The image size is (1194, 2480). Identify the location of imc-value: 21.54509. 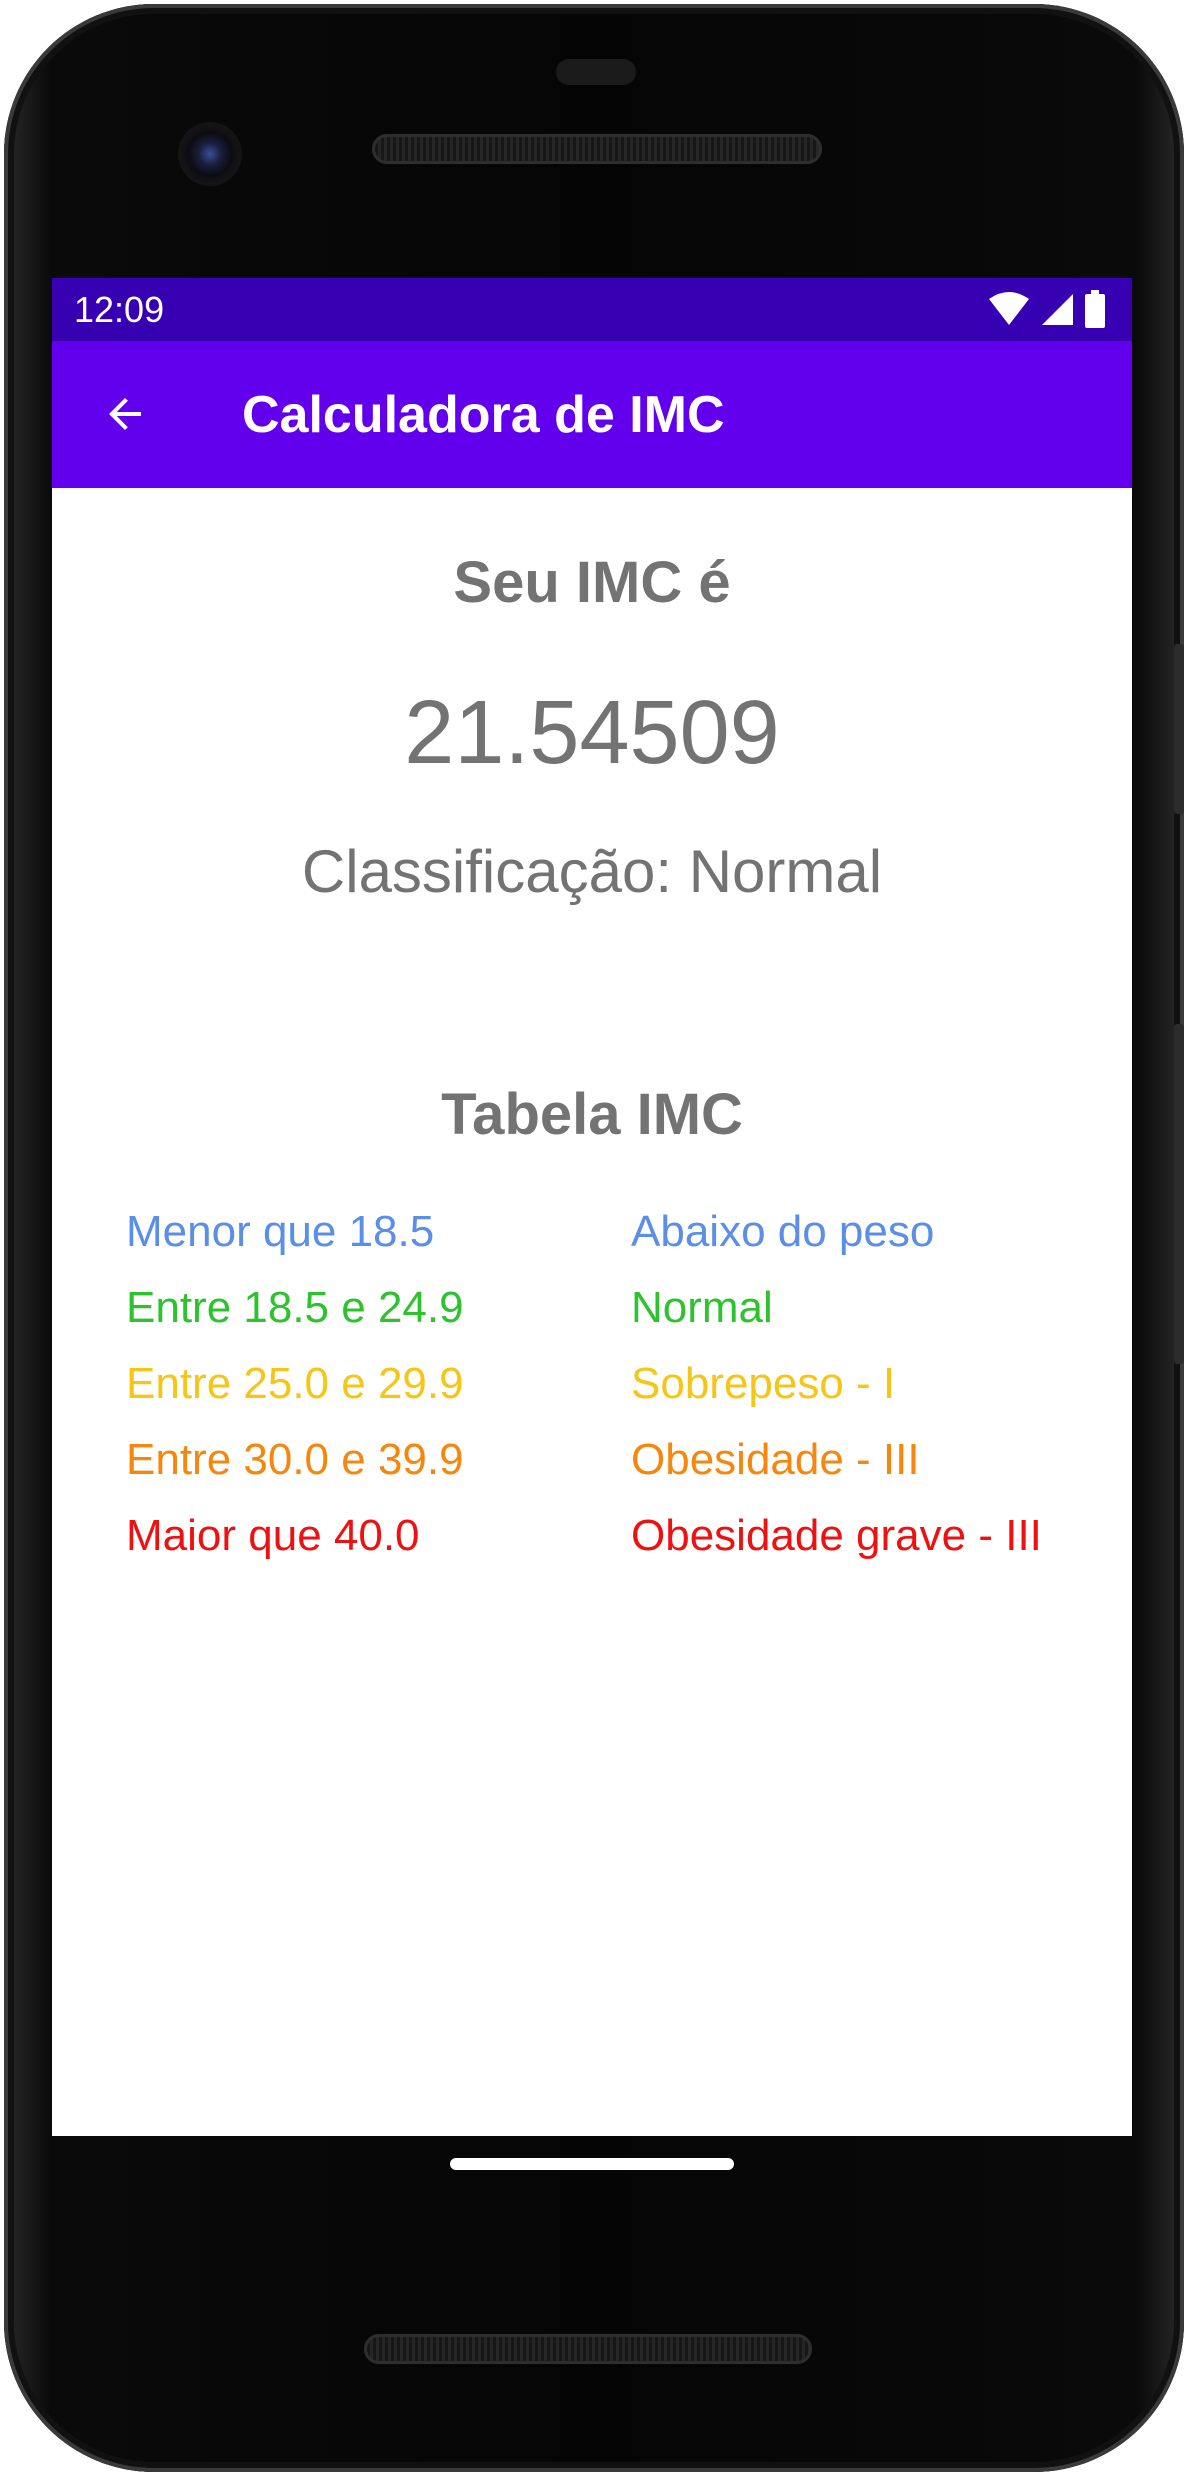
(592, 733).